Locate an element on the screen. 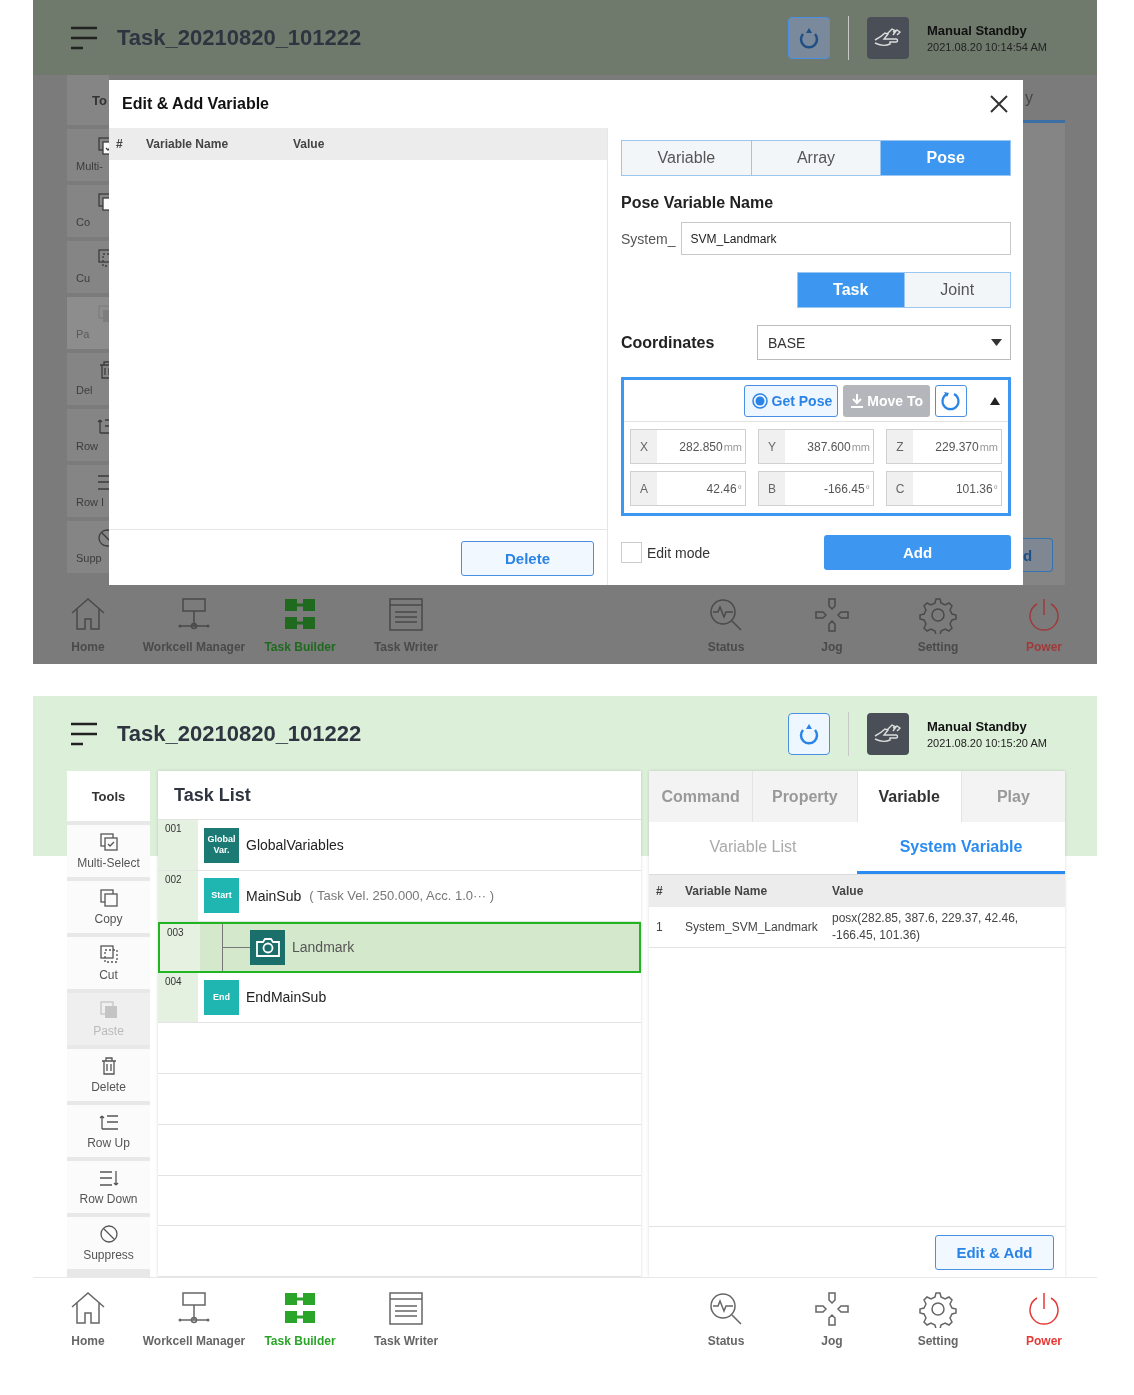 This screenshot has height=1395, width=1134. nav-item: Setting is located at coordinates (938, 1319).